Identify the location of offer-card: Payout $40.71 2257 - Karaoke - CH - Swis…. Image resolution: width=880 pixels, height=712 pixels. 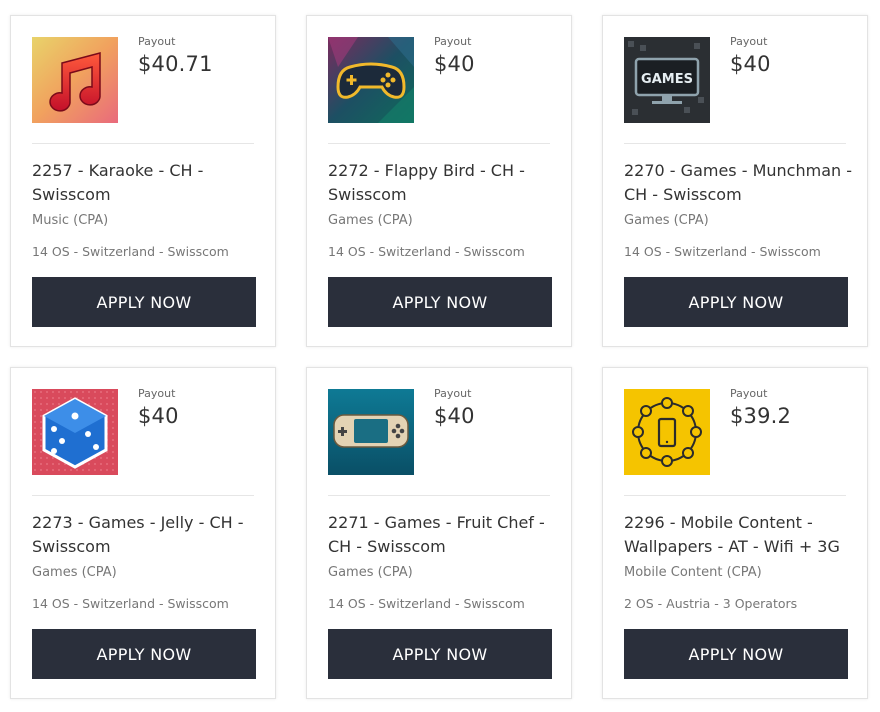
(143, 181).